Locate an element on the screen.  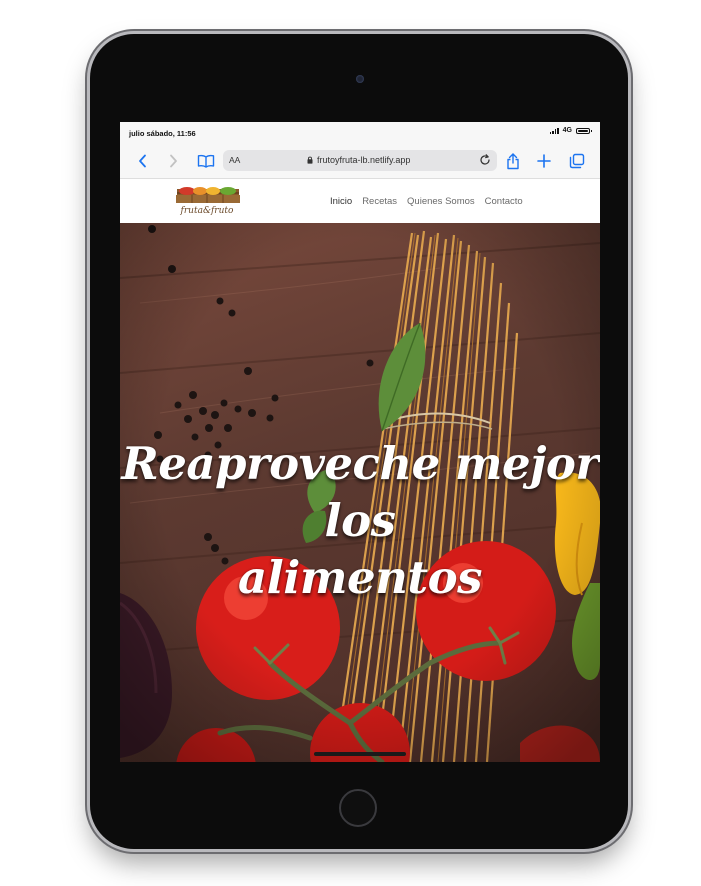
hero-title-line-1: Reaproveche mejor los is located at coordinates (360, 492).